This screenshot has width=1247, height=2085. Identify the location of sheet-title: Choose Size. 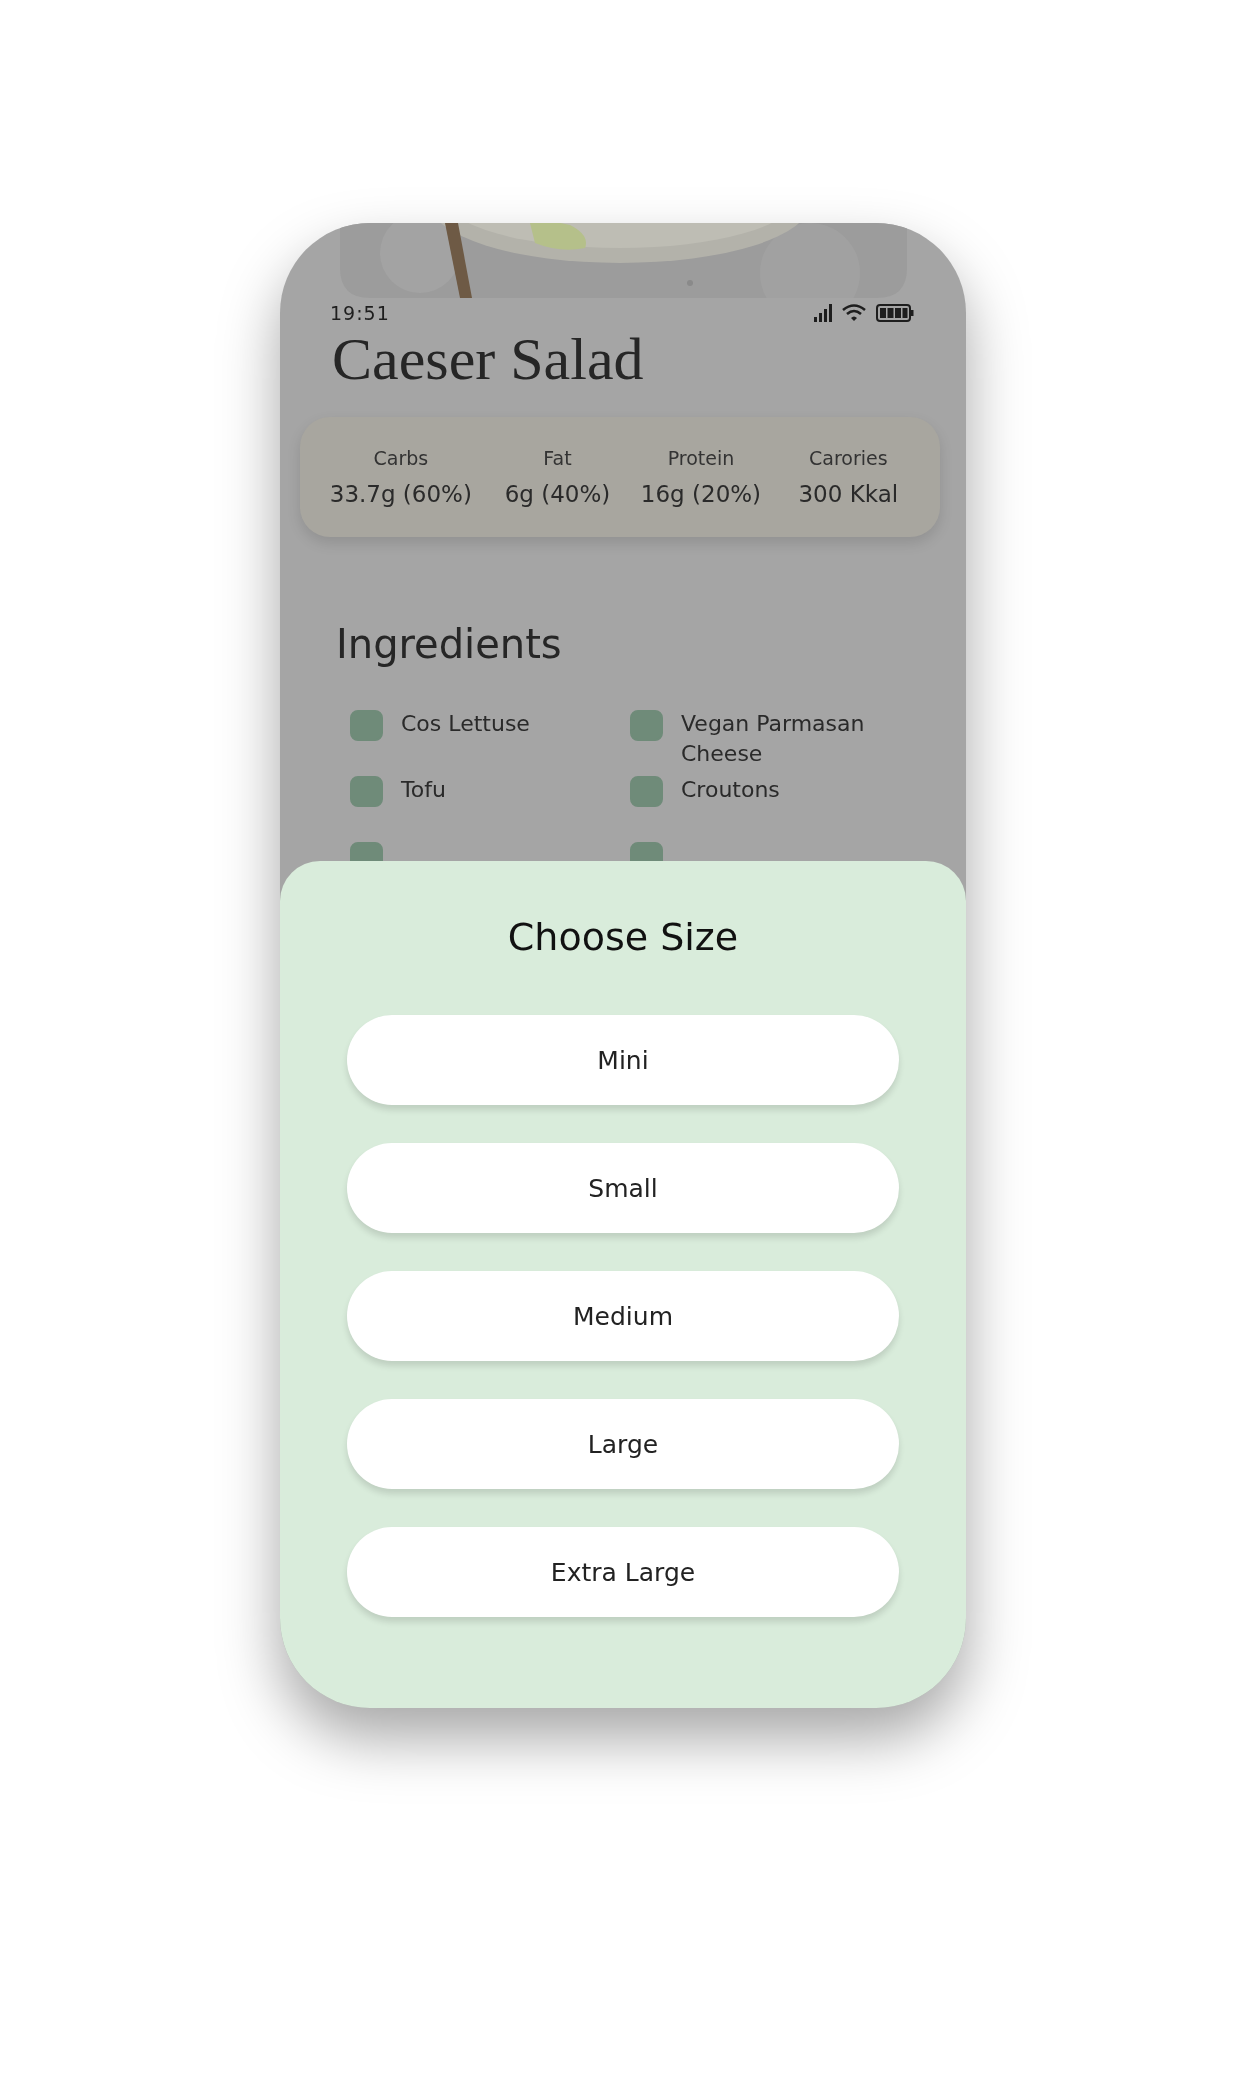
(623, 937).